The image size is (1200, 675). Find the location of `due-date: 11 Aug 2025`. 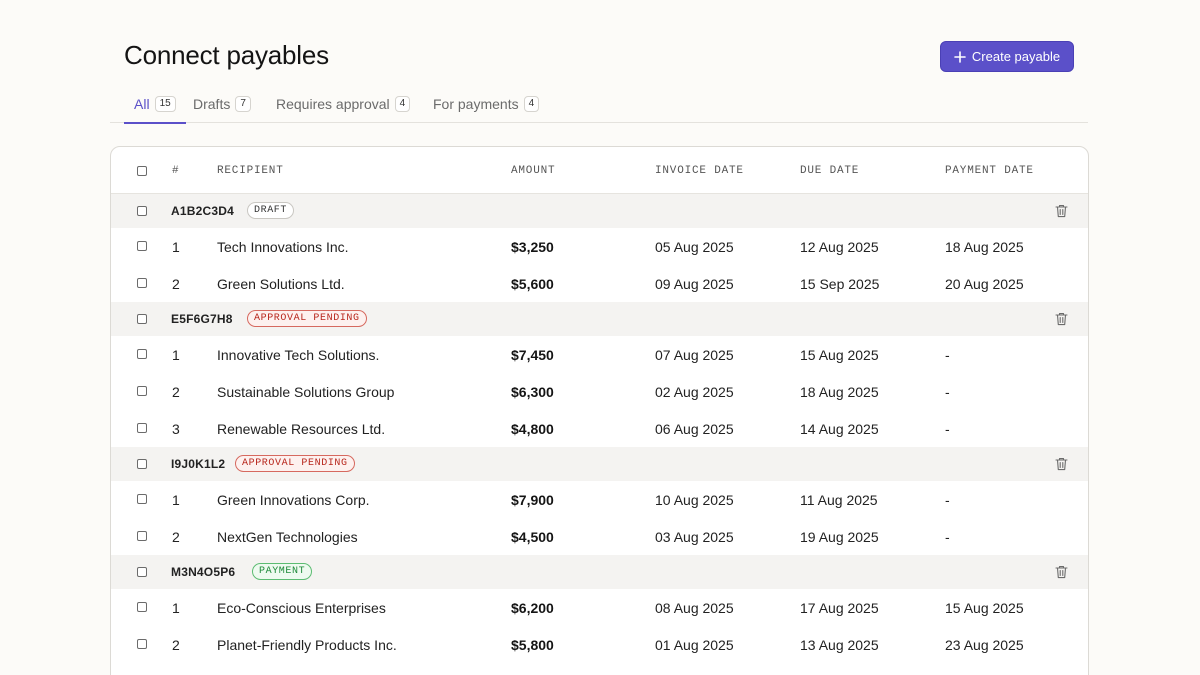

due-date: 11 Aug 2025 is located at coordinates (839, 500).